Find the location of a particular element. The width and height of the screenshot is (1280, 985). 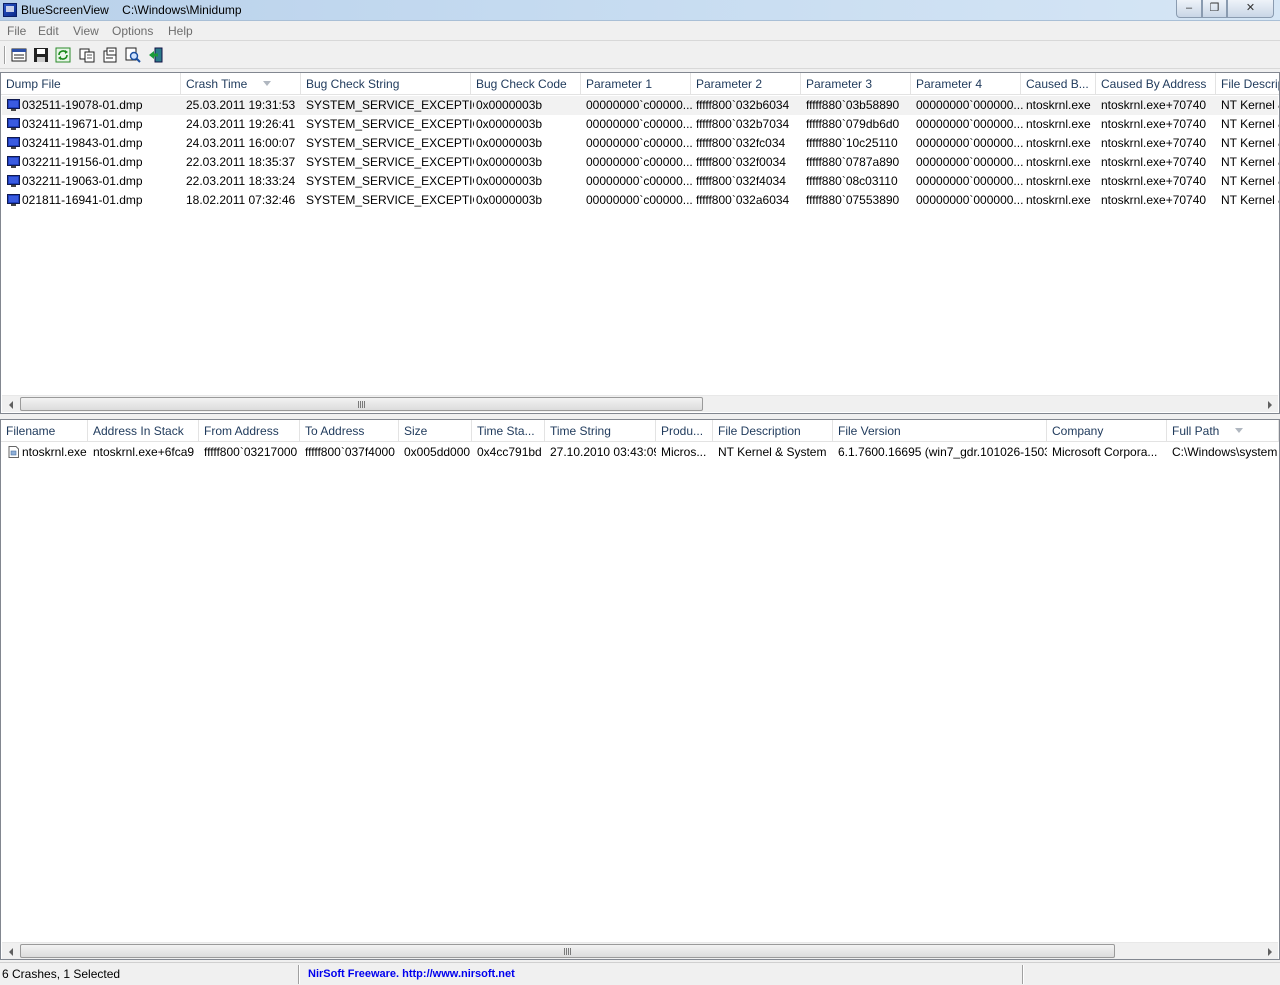

save-icon is located at coordinates (41, 55).